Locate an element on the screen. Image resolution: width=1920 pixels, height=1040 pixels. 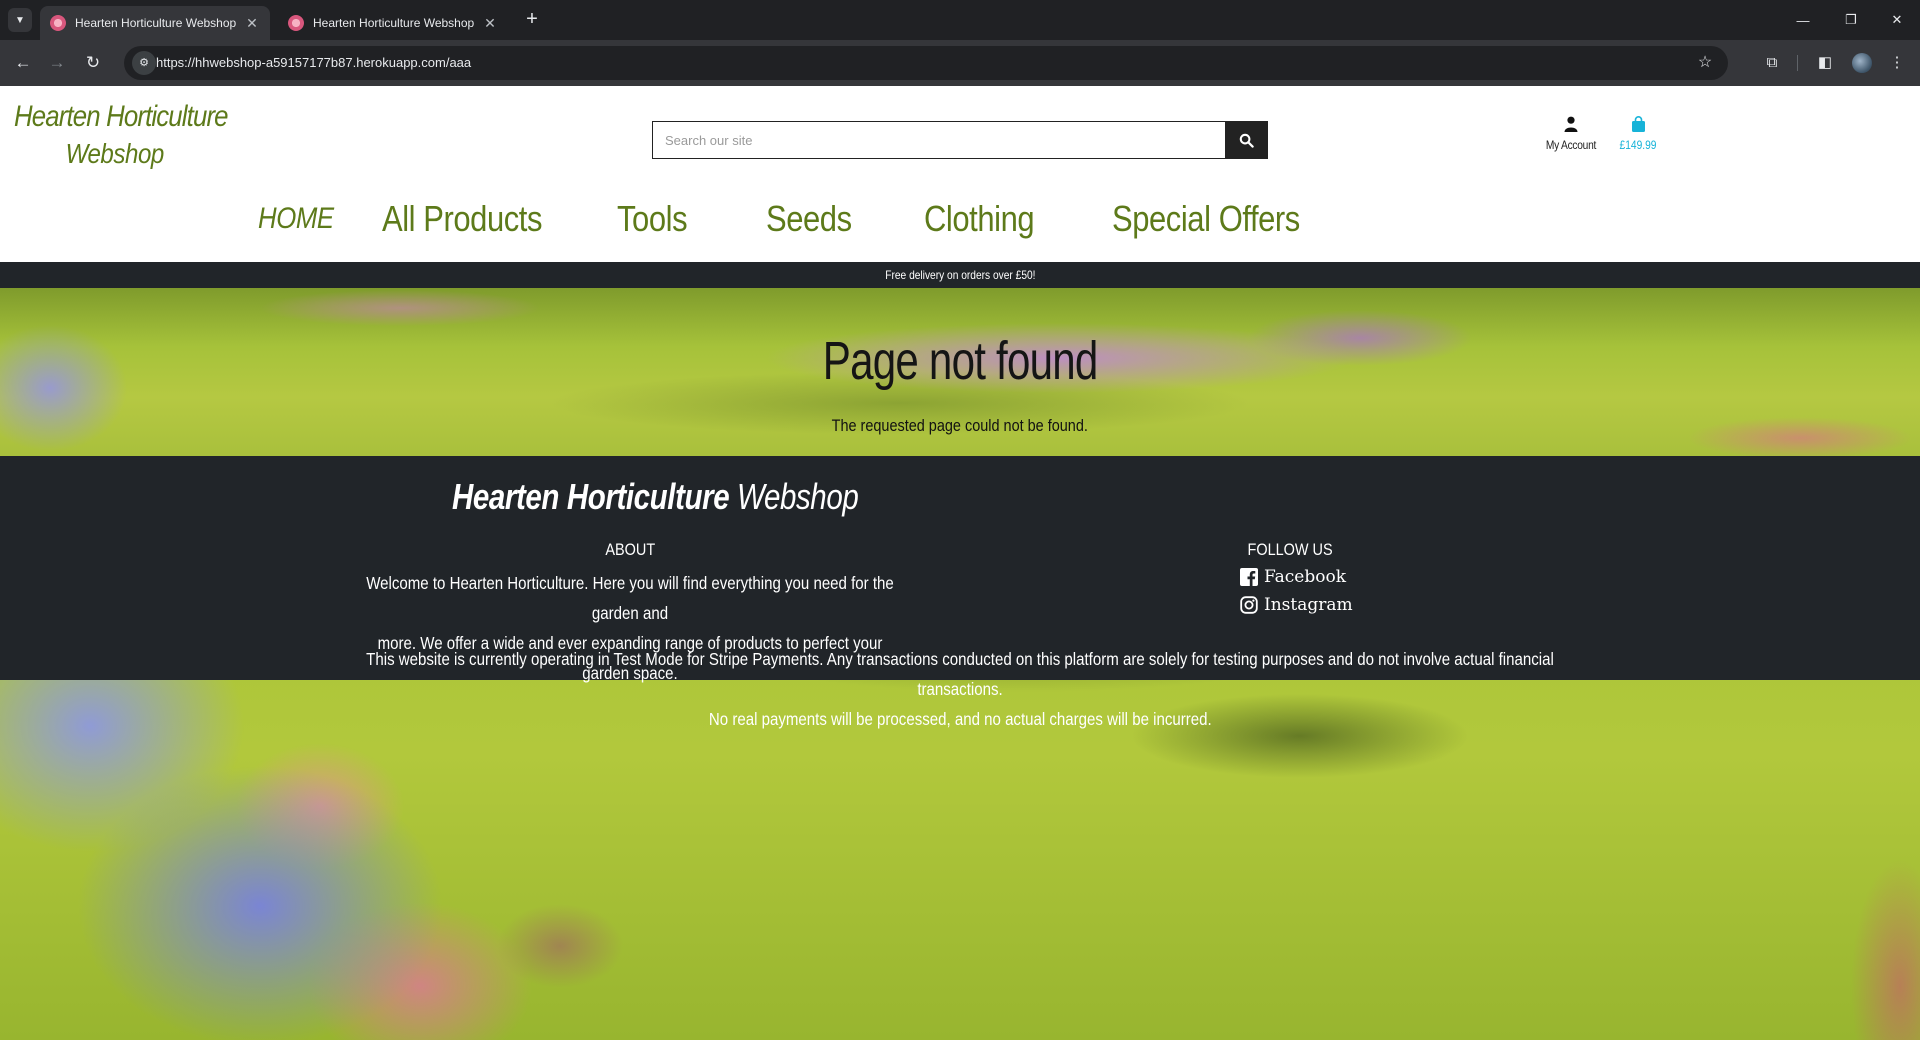
logo-subtitle: Webshop is located at coordinates (115, 153).